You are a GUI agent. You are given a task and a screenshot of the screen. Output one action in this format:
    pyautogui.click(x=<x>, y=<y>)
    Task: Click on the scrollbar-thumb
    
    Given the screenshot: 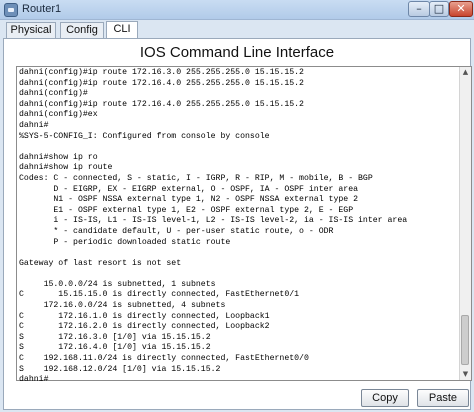 What is the action you would take?
    pyautogui.click(x=465, y=340)
    